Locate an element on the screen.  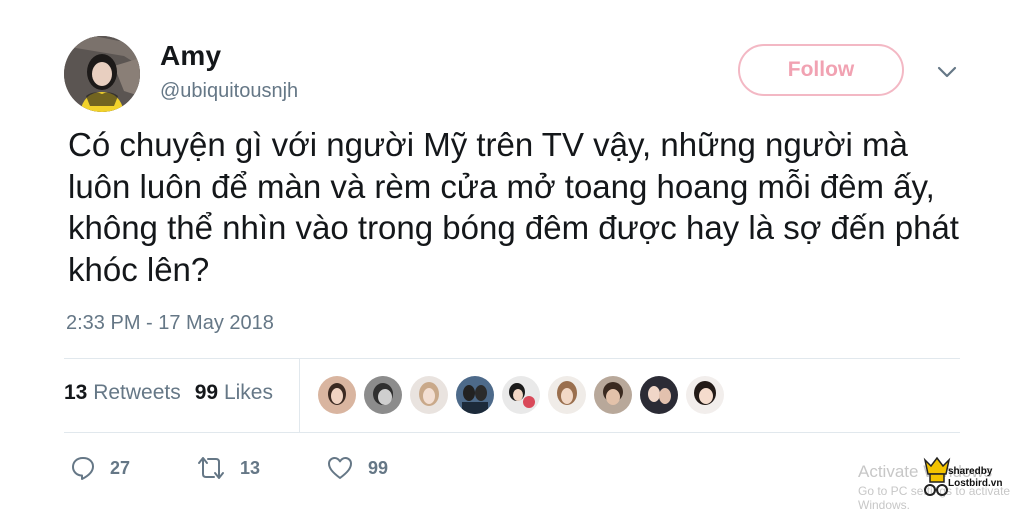
likes-label: Likes is located at coordinates (248, 392).